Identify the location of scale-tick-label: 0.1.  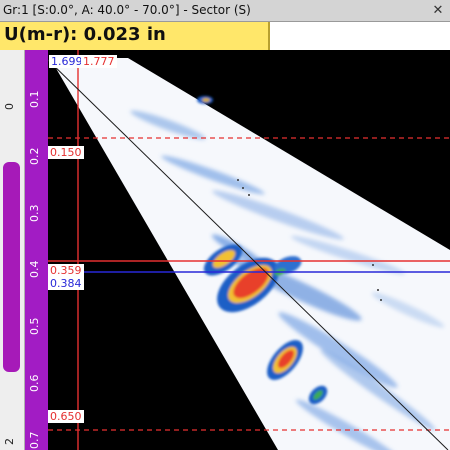
(34, 99).